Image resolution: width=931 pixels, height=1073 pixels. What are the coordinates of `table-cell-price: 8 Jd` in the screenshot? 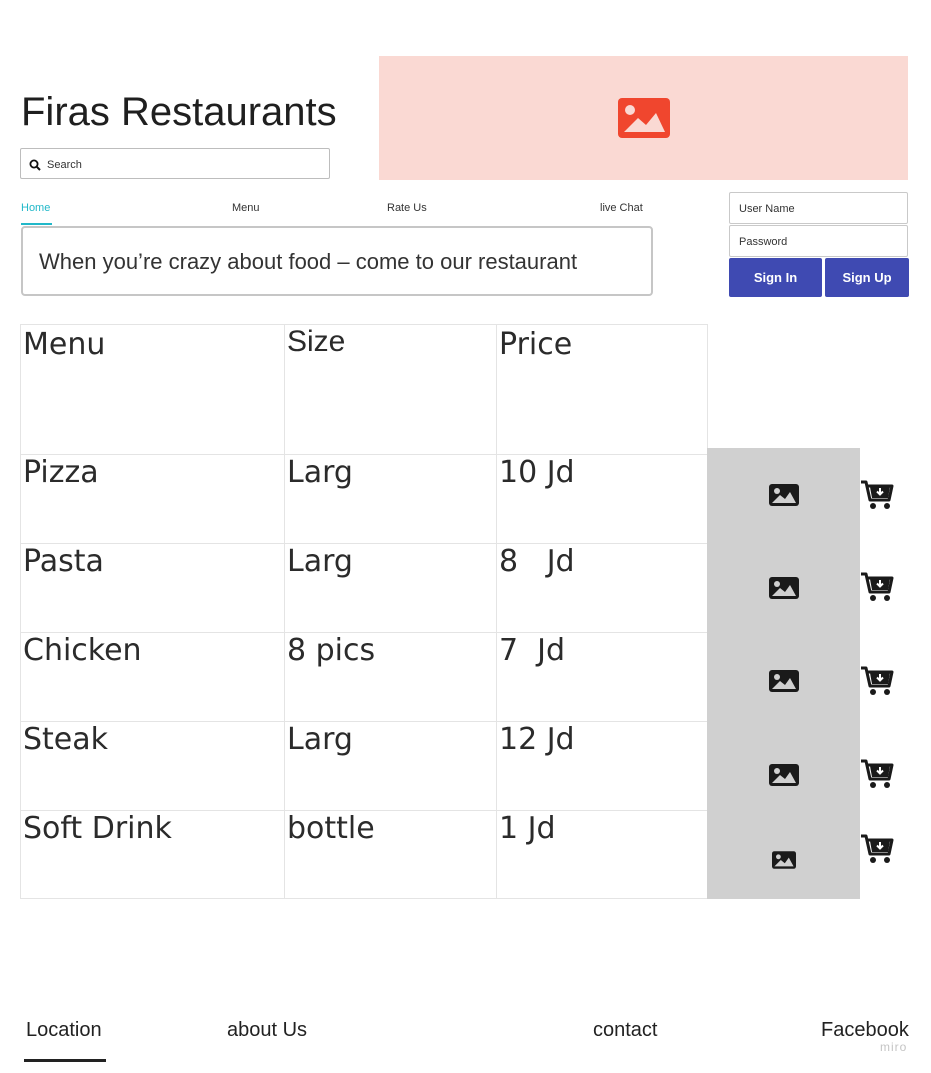 It's located at (602, 588).